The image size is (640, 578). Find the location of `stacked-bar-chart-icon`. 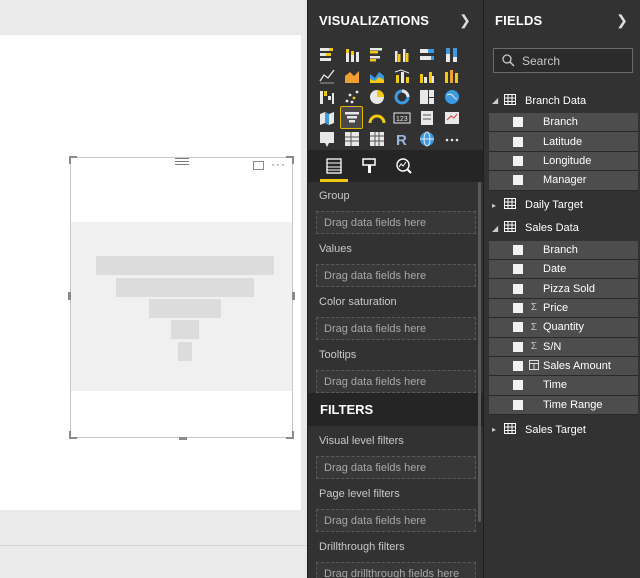

stacked-bar-chart-icon is located at coordinates (326, 54).